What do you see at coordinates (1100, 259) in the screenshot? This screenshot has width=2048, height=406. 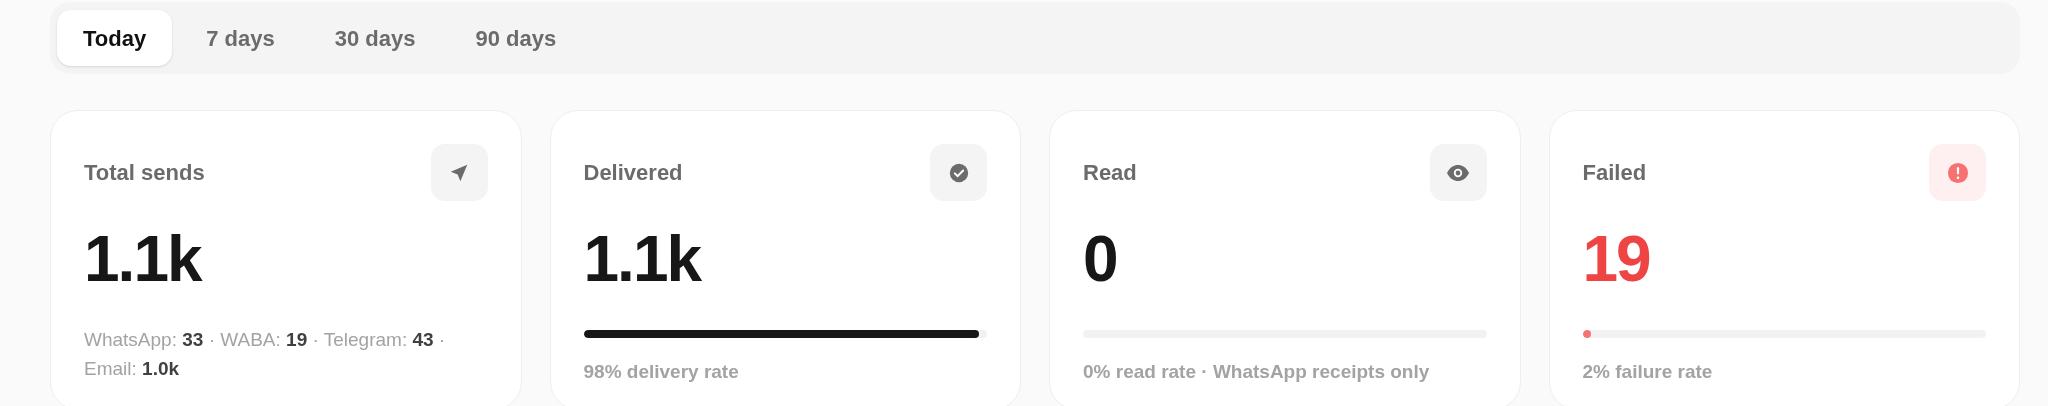 I see `stat-value: 0` at bounding box center [1100, 259].